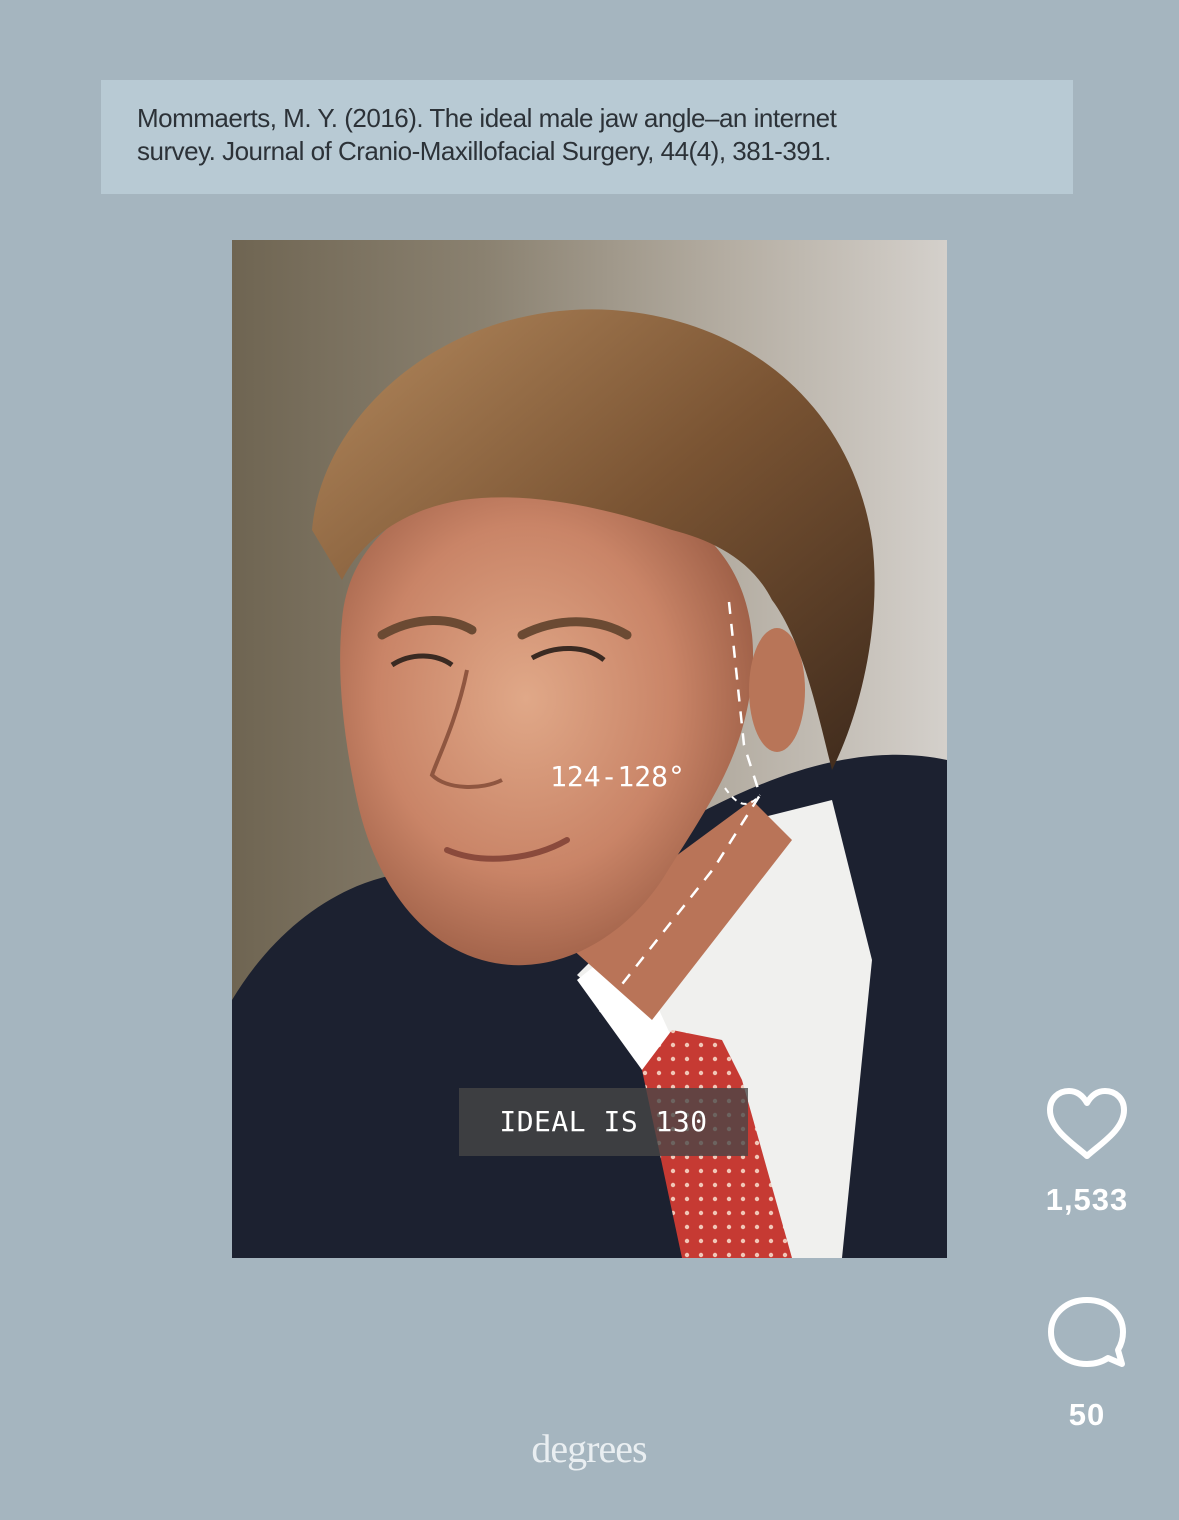 This screenshot has width=1179, height=1520. I want to click on like-button: 1,533, so click(1087, 1153).